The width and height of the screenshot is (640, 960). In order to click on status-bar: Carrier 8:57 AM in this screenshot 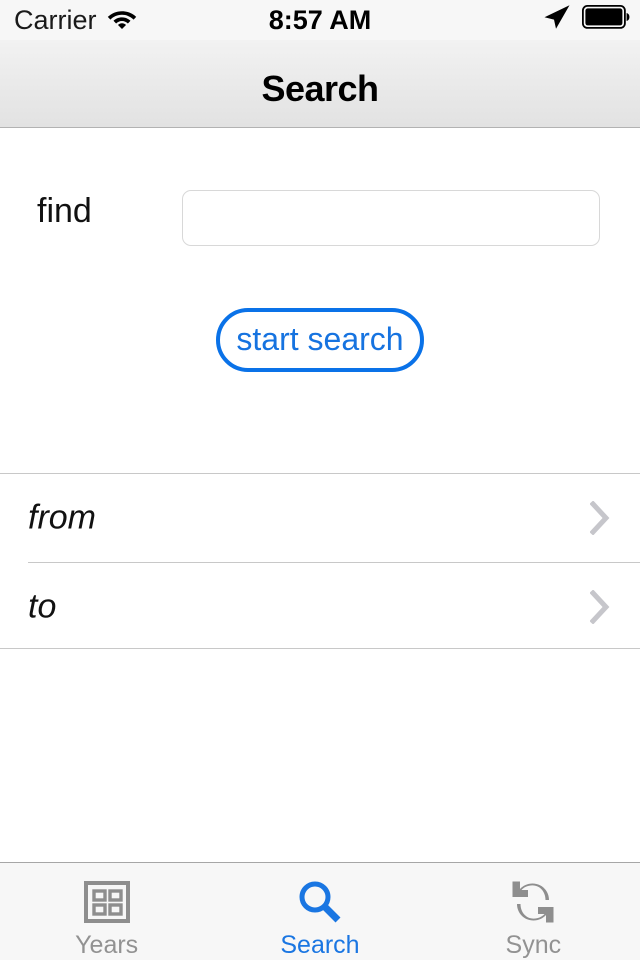, I will do `click(320, 20)`.